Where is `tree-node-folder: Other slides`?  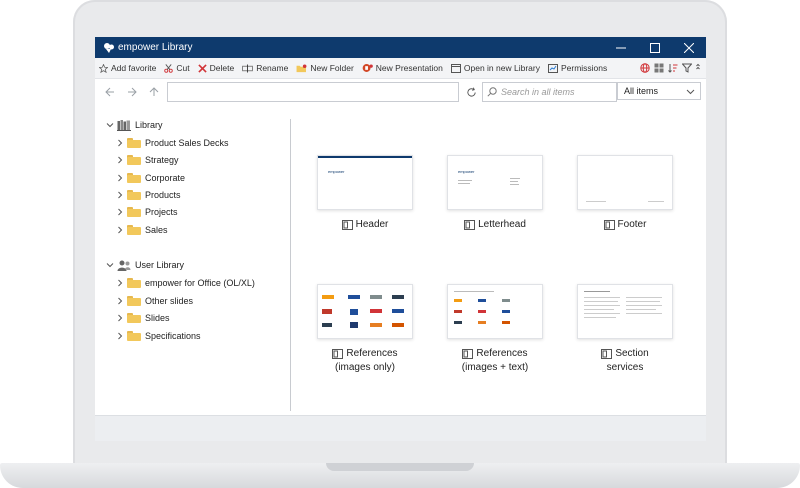
tree-node-folder: Other slides is located at coordinates (154, 301).